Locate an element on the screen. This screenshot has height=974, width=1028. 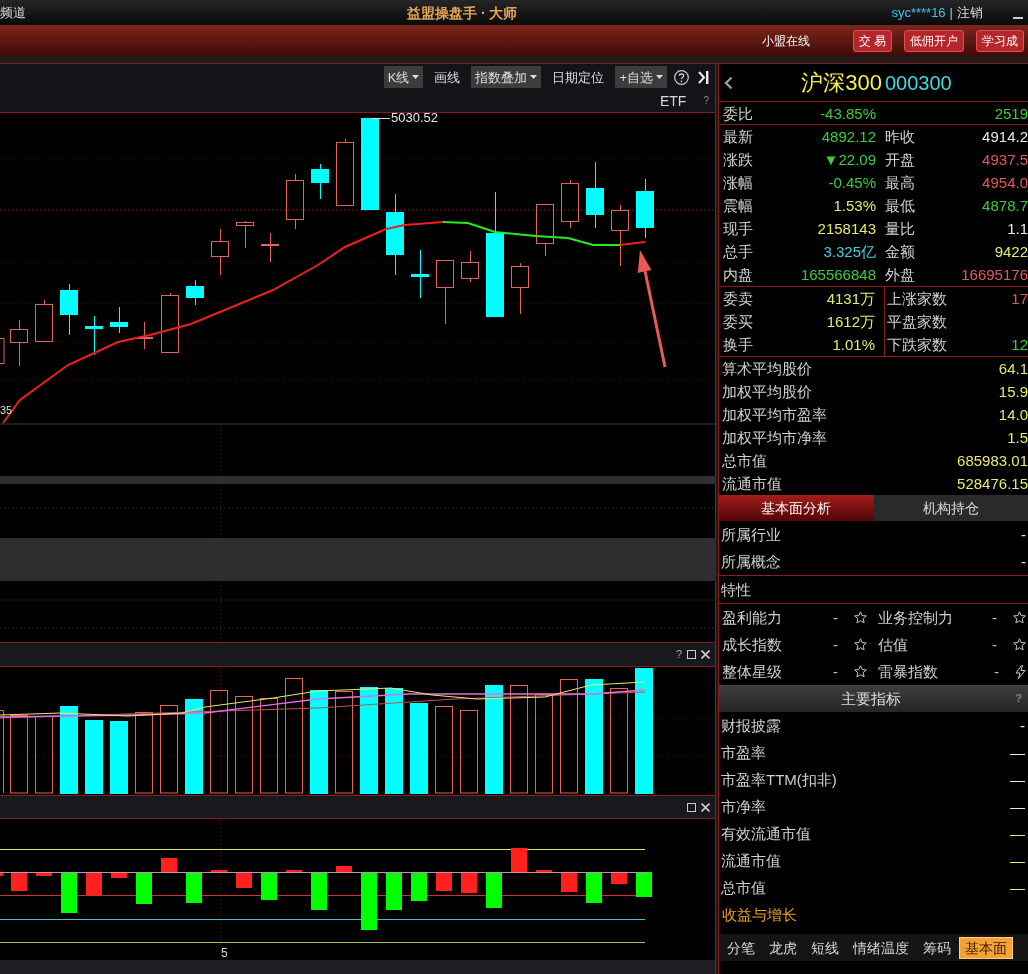
header-button: 学习成 is located at coordinates (1000, 41).